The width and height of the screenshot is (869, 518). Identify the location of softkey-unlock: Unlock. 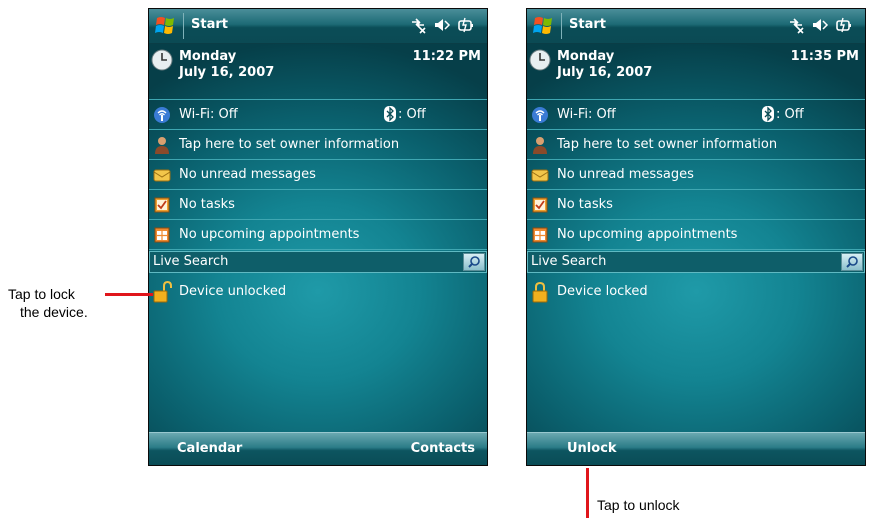
(592, 448).